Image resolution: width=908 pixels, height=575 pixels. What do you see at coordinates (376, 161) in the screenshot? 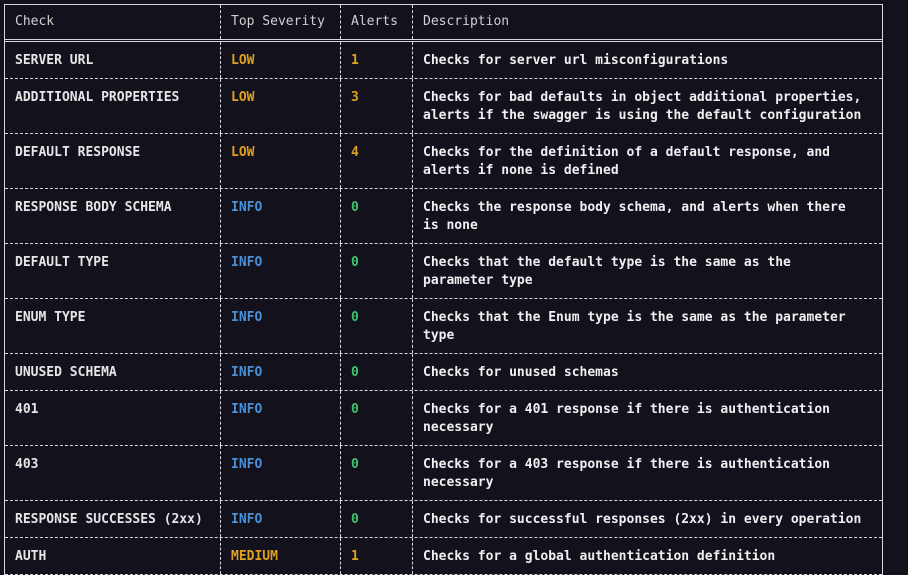
I see `alerts-cell: 4` at bounding box center [376, 161].